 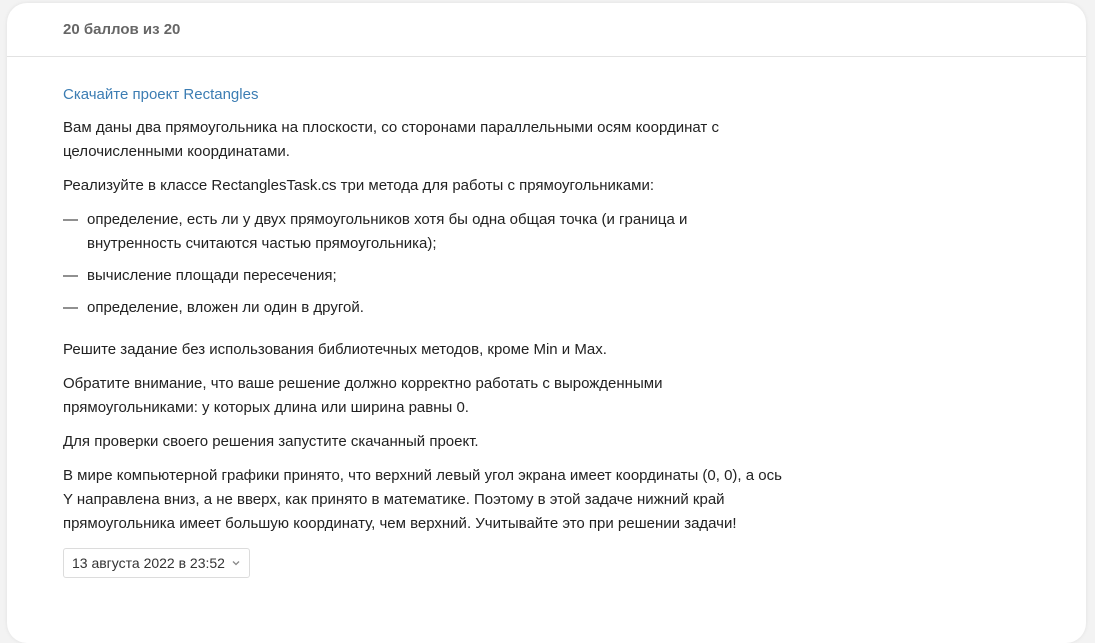 I want to click on score-label: 20 баллов из 20, so click(x=122, y=29).